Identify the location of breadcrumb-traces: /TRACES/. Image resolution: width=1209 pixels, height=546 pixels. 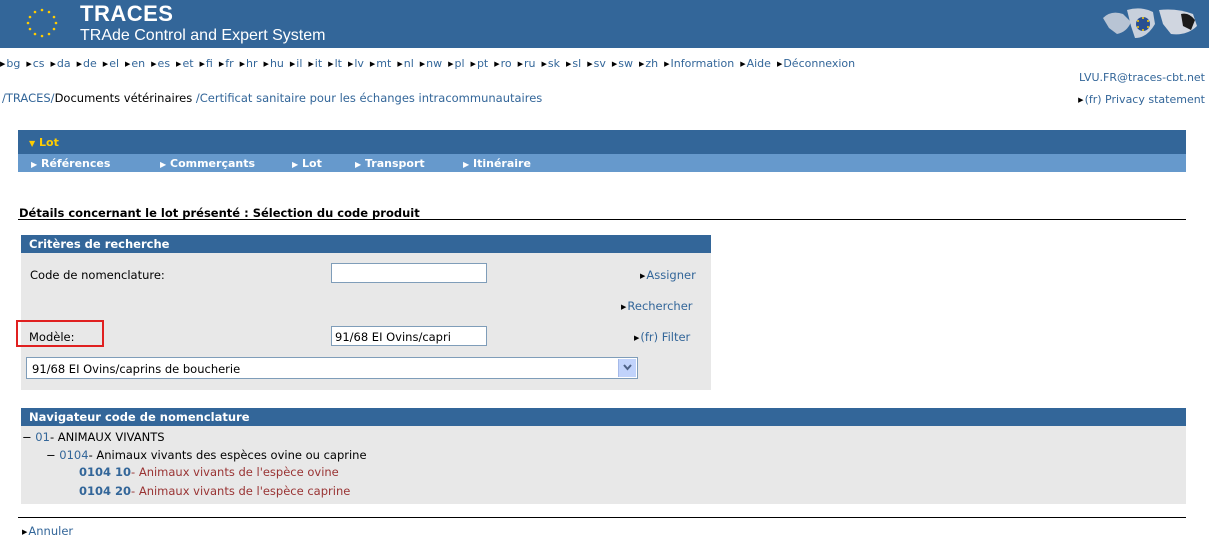
(28, 98).